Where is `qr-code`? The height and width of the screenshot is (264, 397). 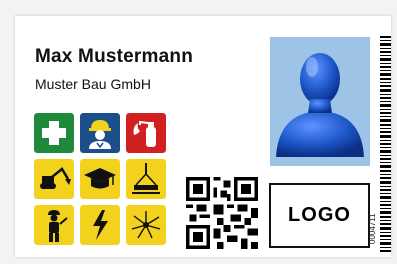
qr-code is located at coordinates (222, 213).